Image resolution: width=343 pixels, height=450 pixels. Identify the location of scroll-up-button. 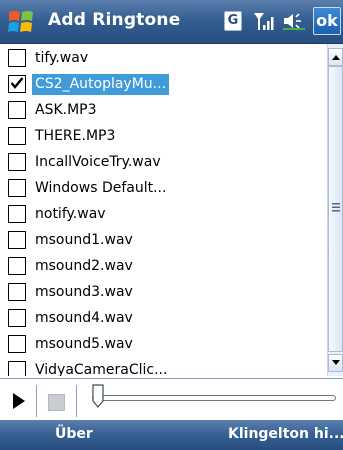
(335, 57).